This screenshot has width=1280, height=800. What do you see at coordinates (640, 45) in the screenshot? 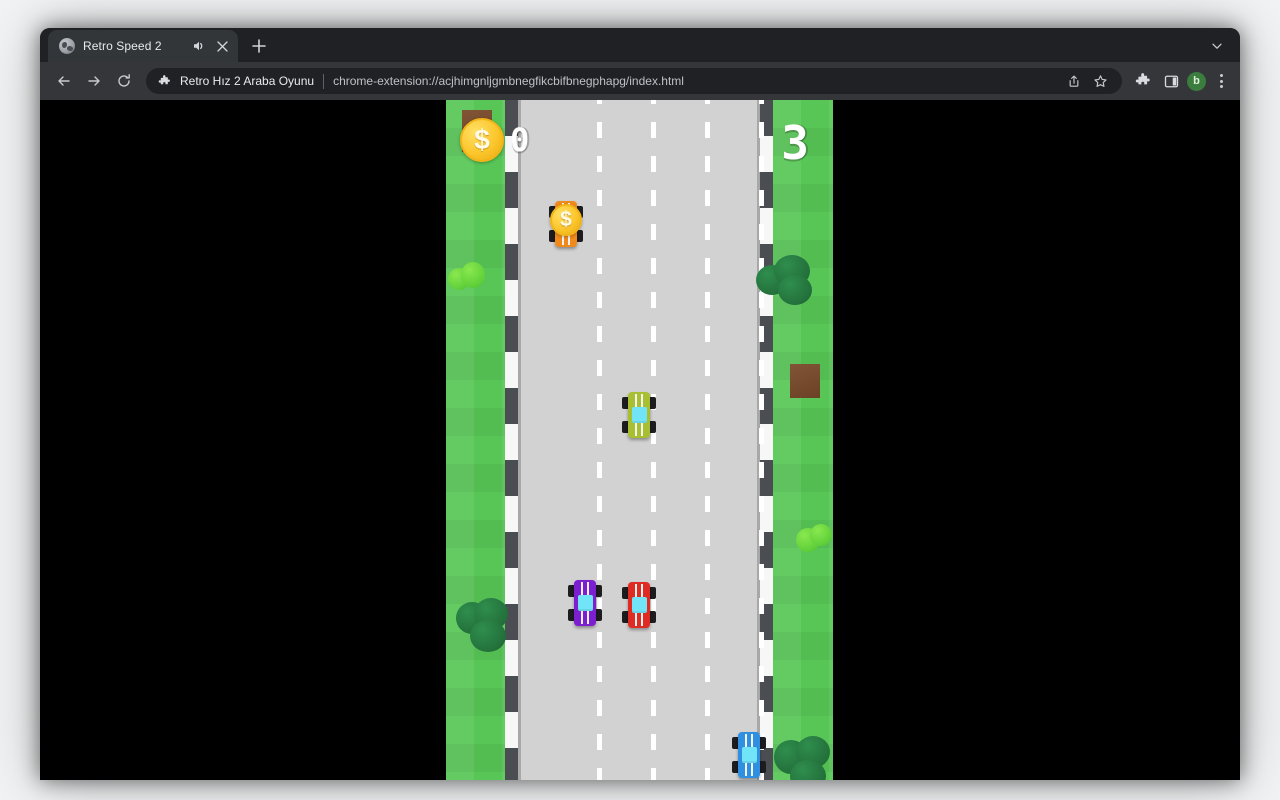
I see `tab-strip: Retro Speed 2` at bounding box center [640, 45].